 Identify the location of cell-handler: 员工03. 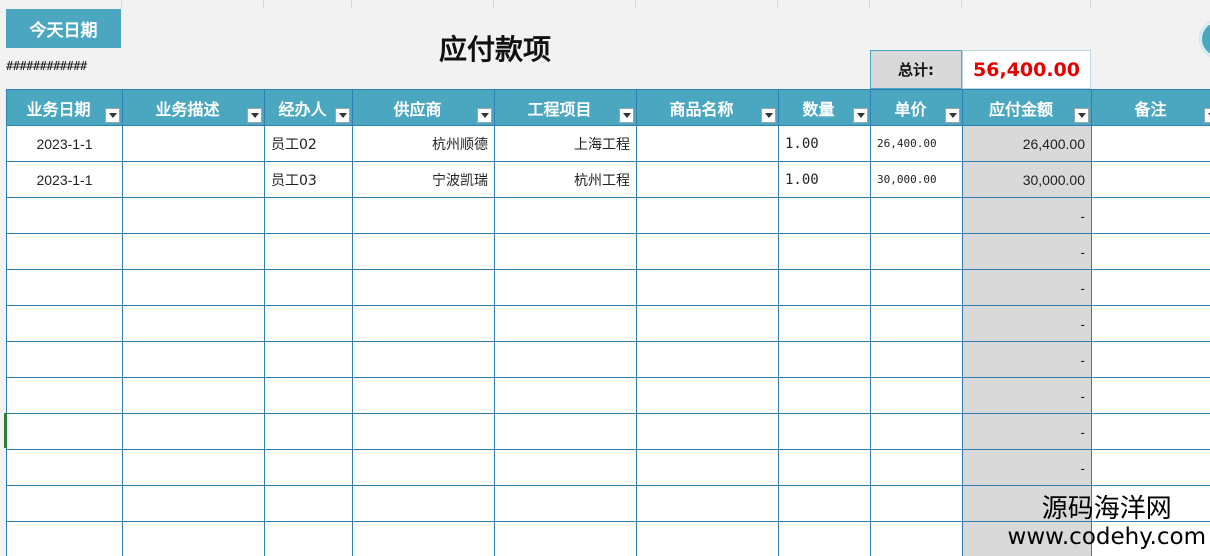
(308, 179).